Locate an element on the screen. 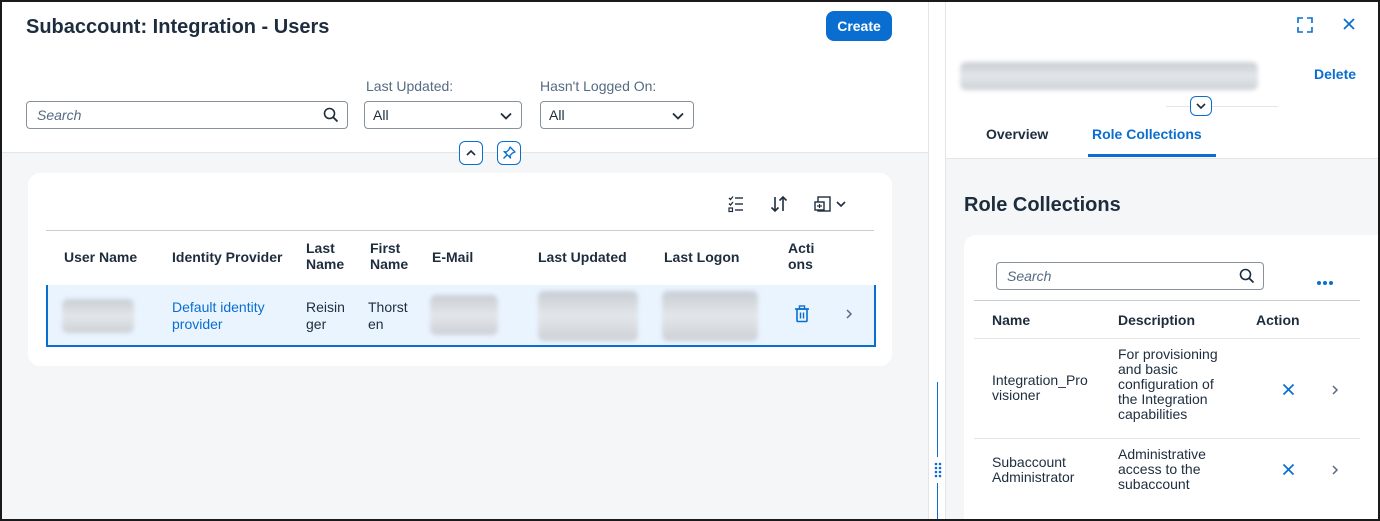  cell-line: Subaccount is located at coordinates (1029, 462).